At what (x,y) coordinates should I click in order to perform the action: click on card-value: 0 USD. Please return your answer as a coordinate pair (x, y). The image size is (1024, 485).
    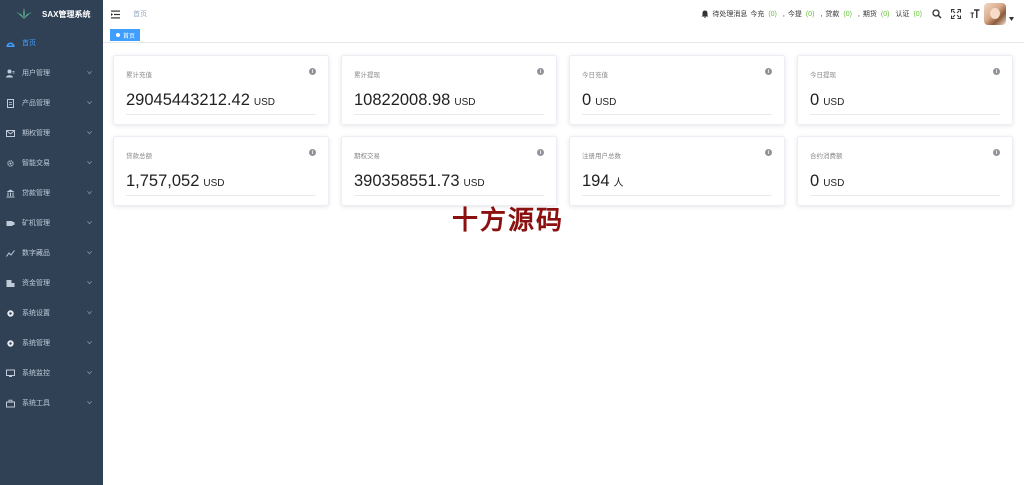
    Looking at the image, I should click on (827, 181).